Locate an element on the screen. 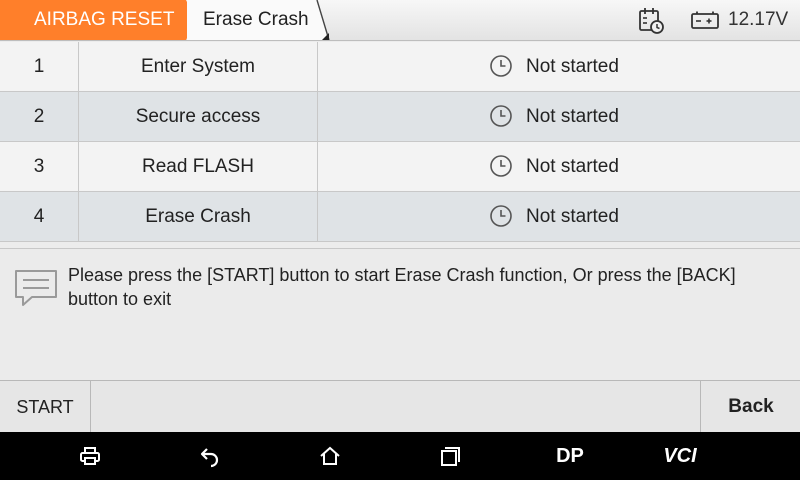 This screenshot has width=800, height=480. step-number: 3 is located at coordinates (39, 166).